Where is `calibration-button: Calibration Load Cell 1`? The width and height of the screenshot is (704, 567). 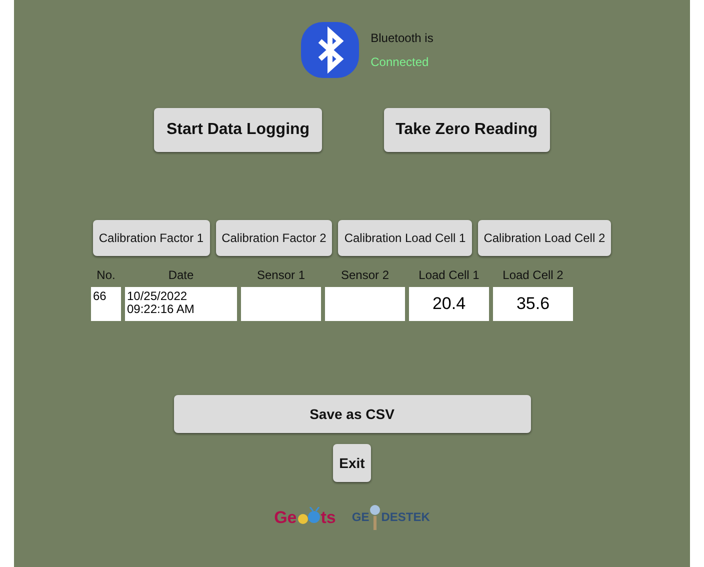 calibration-button: Calibration Load Cell 1 is located at coordinates (405, 238).